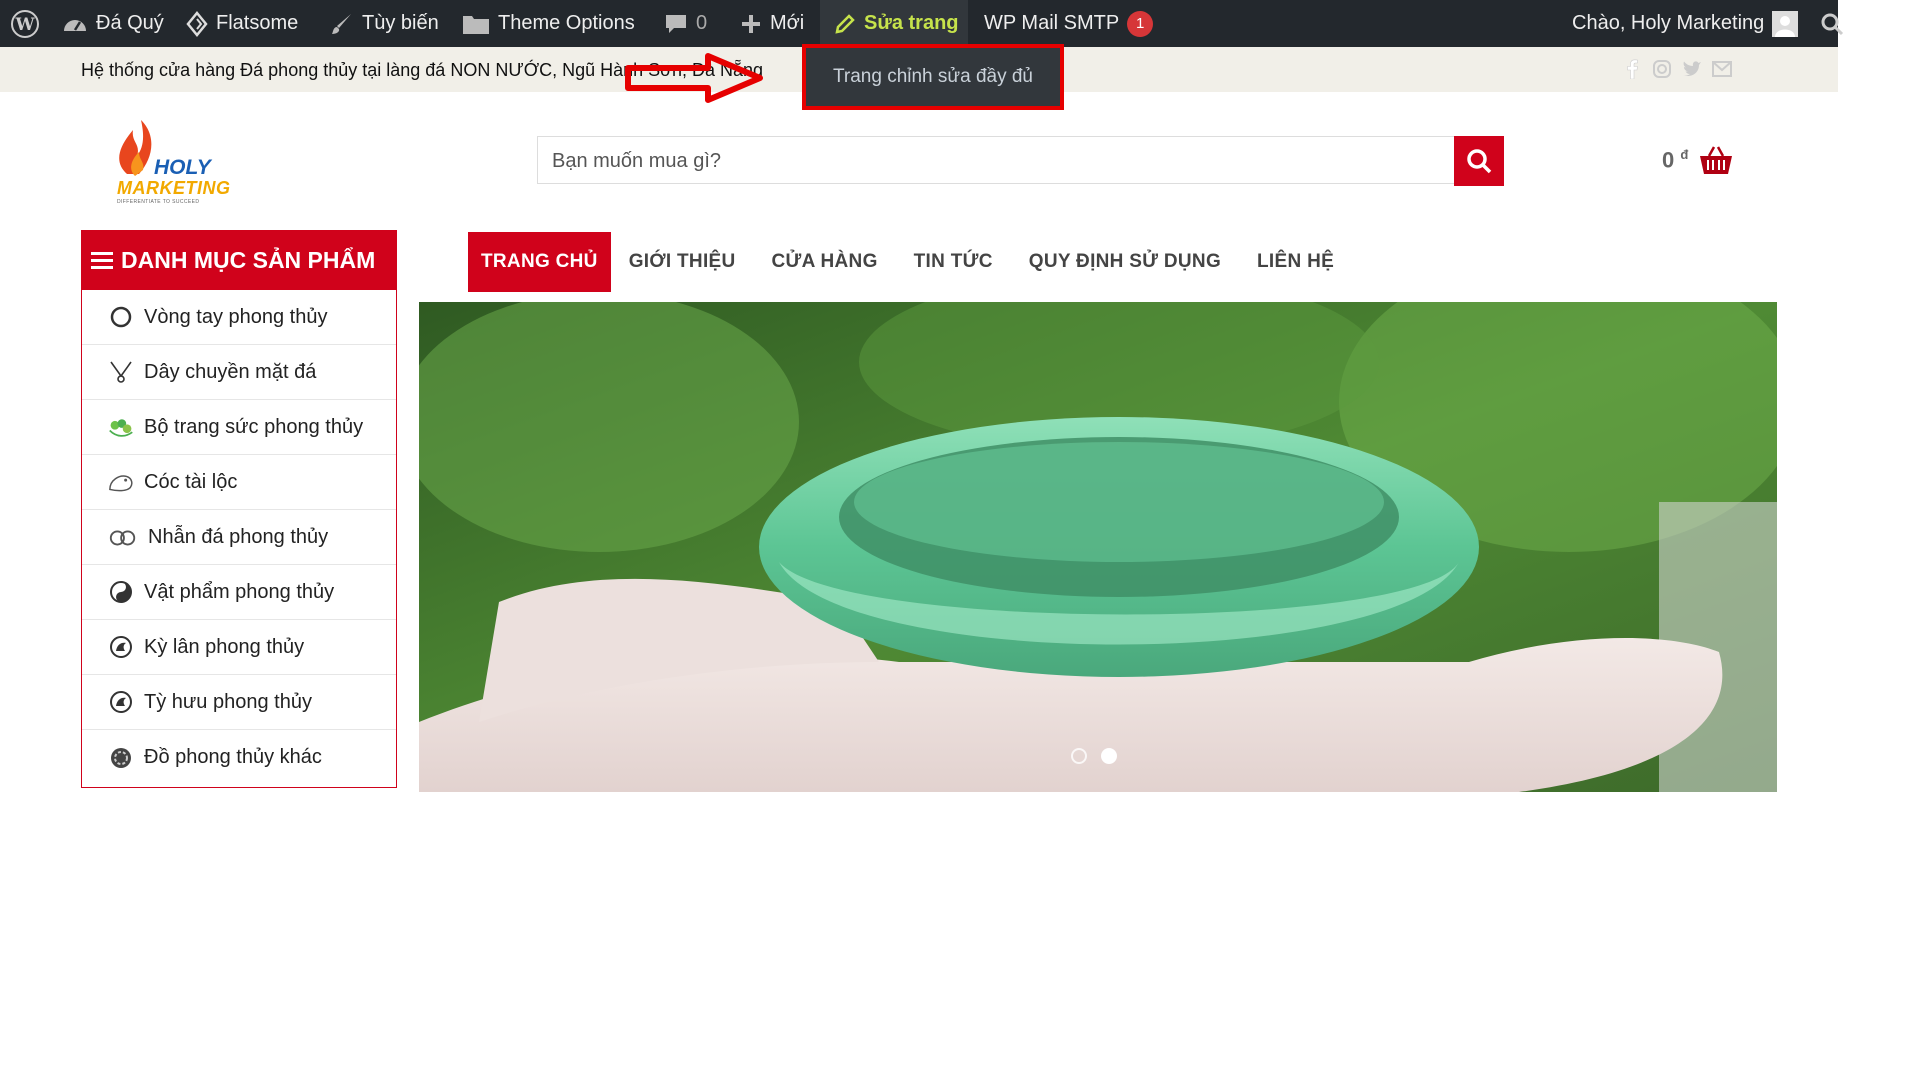 This screenshot has height=1080, width=1920. I want to click on folder-icon, so click(476, 24).